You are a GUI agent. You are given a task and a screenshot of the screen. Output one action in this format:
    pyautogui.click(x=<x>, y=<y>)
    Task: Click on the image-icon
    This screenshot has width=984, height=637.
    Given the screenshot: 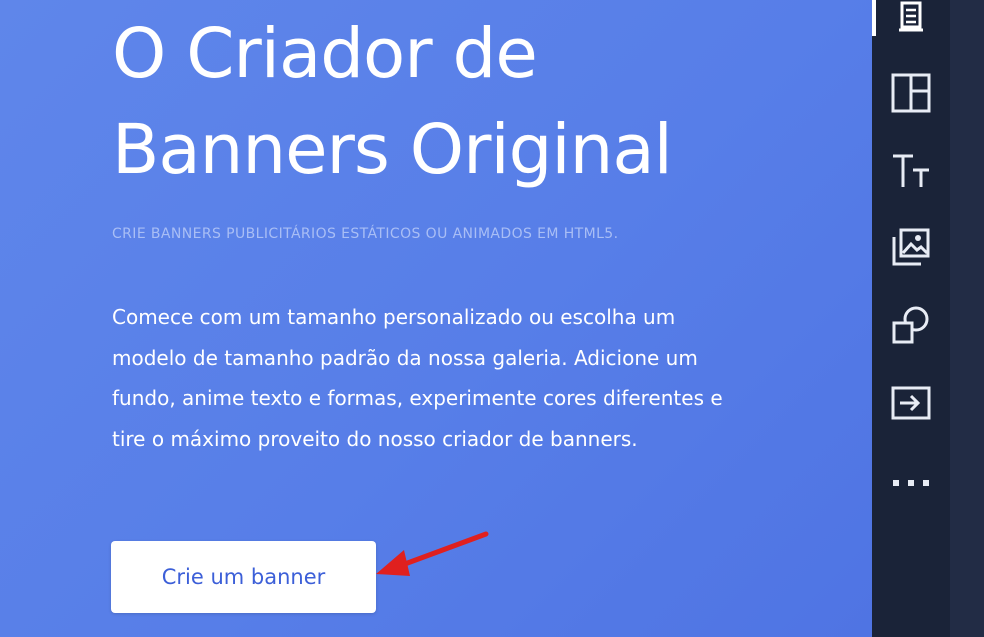 What is the action you would take?
    pyautogui.click(x=911, y=247)
    